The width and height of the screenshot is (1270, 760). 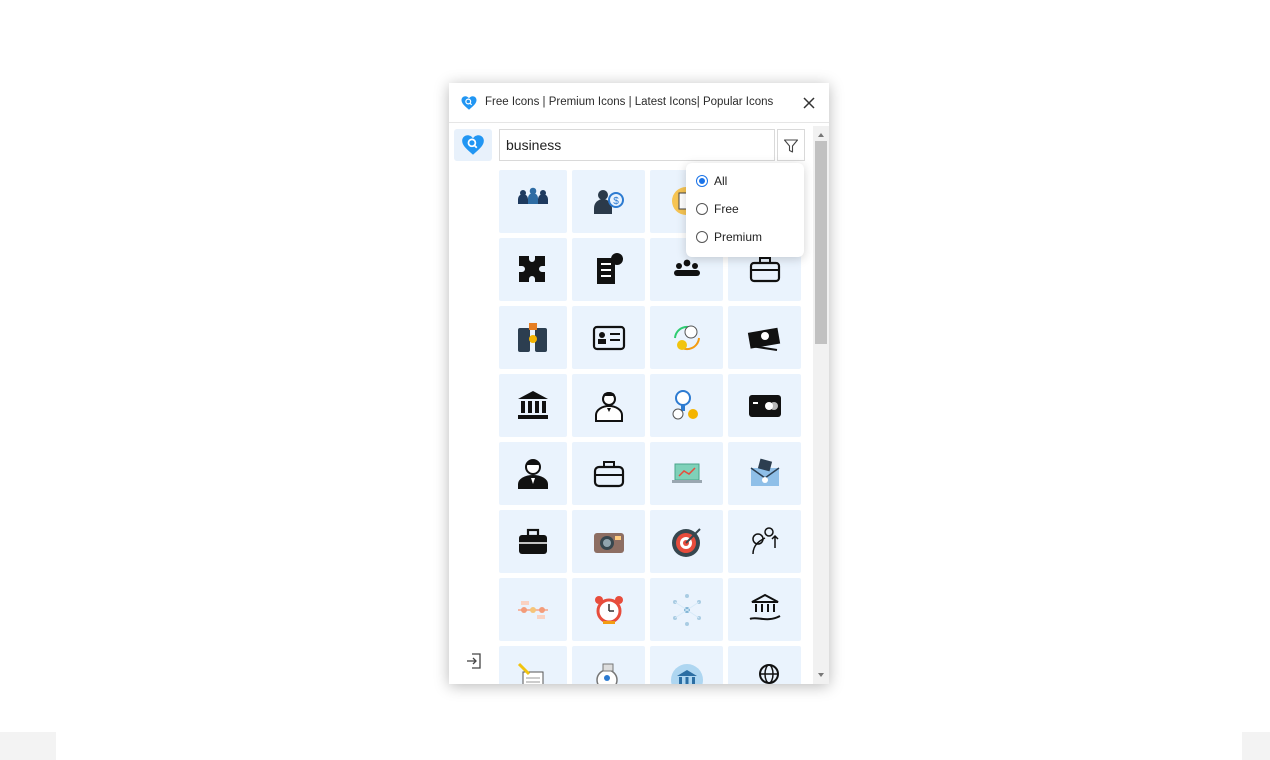 I want to click on page-corner-left, so click(x=28, y=746).